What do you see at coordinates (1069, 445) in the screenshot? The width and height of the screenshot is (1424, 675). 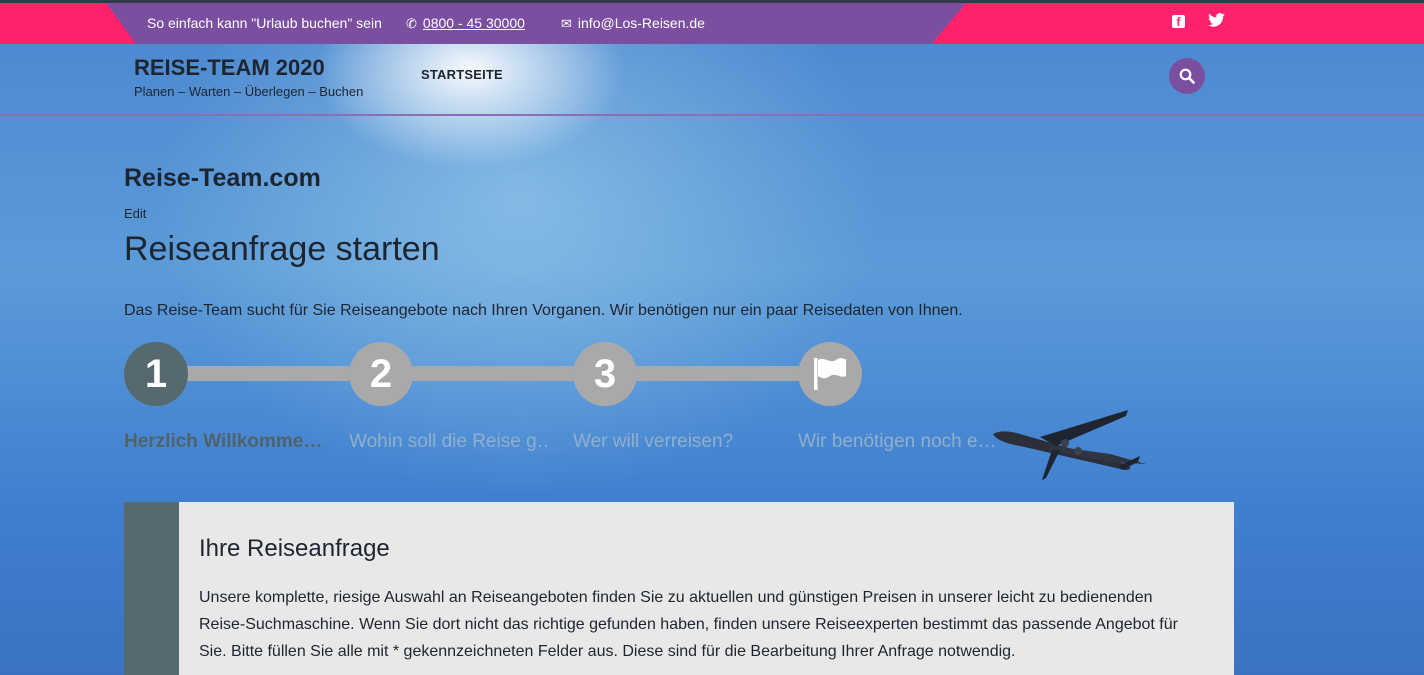 I see `airplane-image` at bounding box center [1069, 445].